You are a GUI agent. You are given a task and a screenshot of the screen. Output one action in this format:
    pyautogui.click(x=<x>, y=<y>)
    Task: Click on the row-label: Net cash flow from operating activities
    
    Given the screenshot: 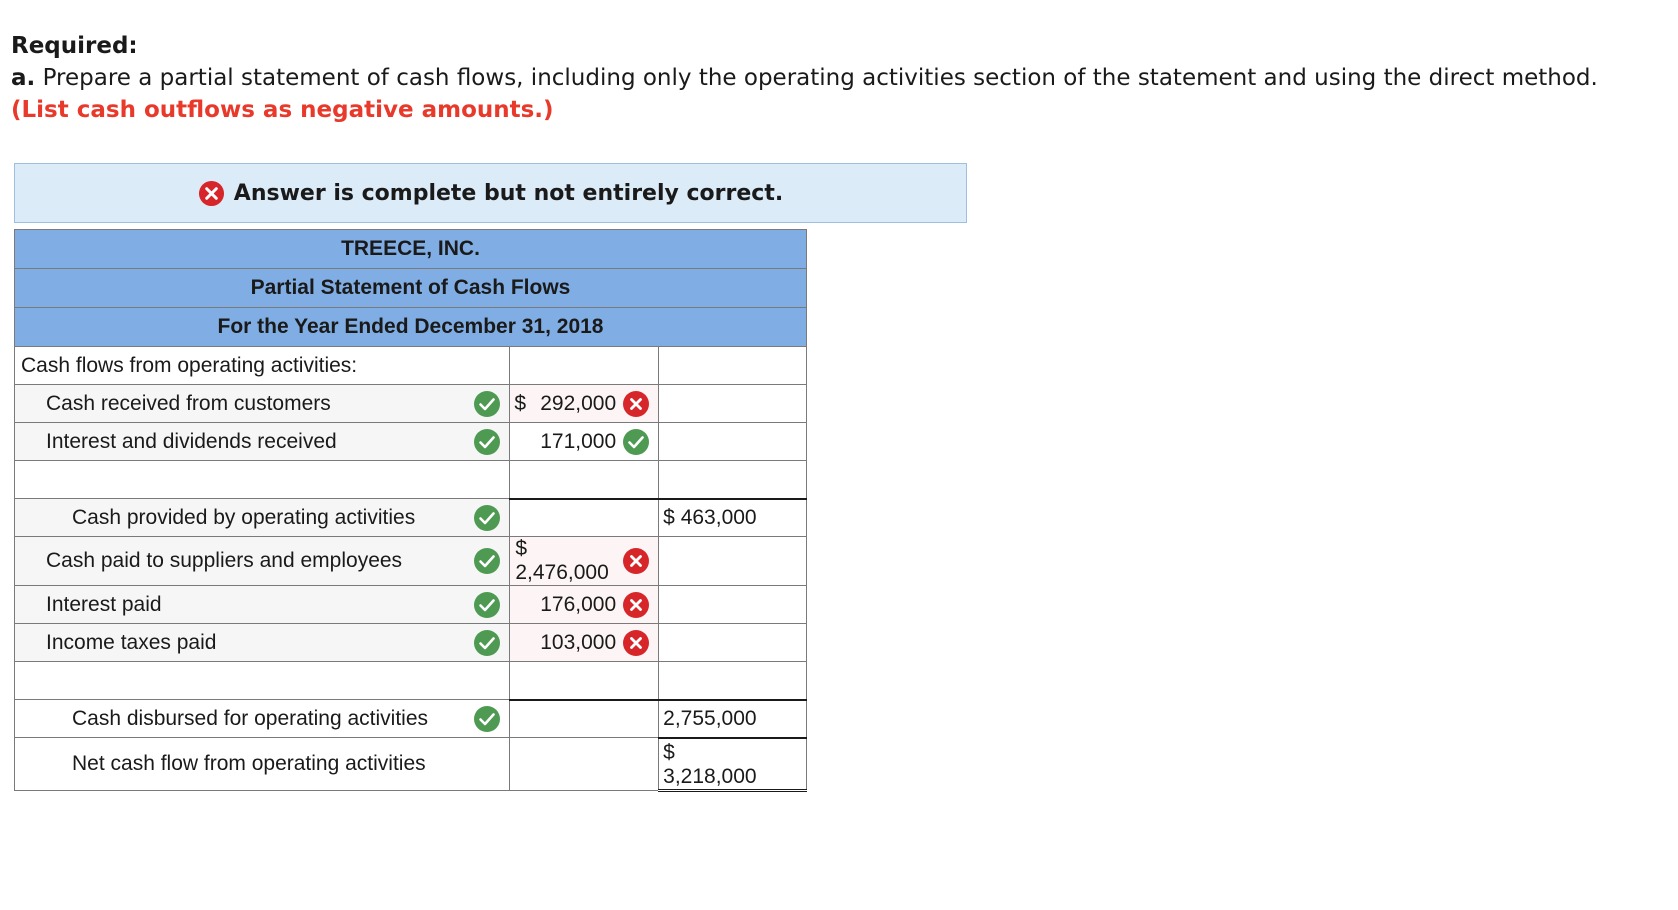 What is the action you would take?
    pyautogui.click(x=249, y=763)
    